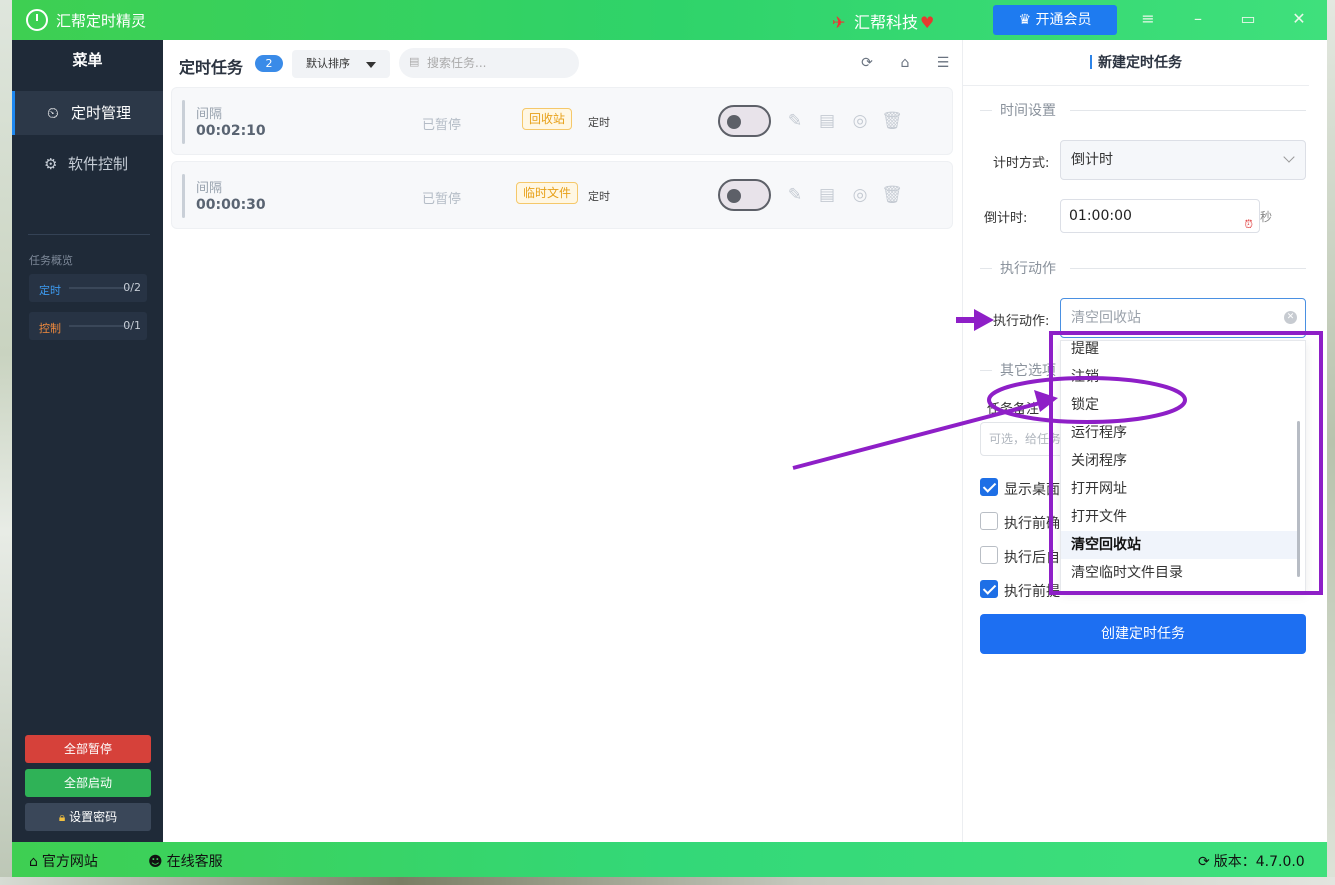 The width and height of the screenshot is (1335, 885). Describe the element at coordinates (37, 20) in the screenshot. I see `app-logo-icon` at that location.